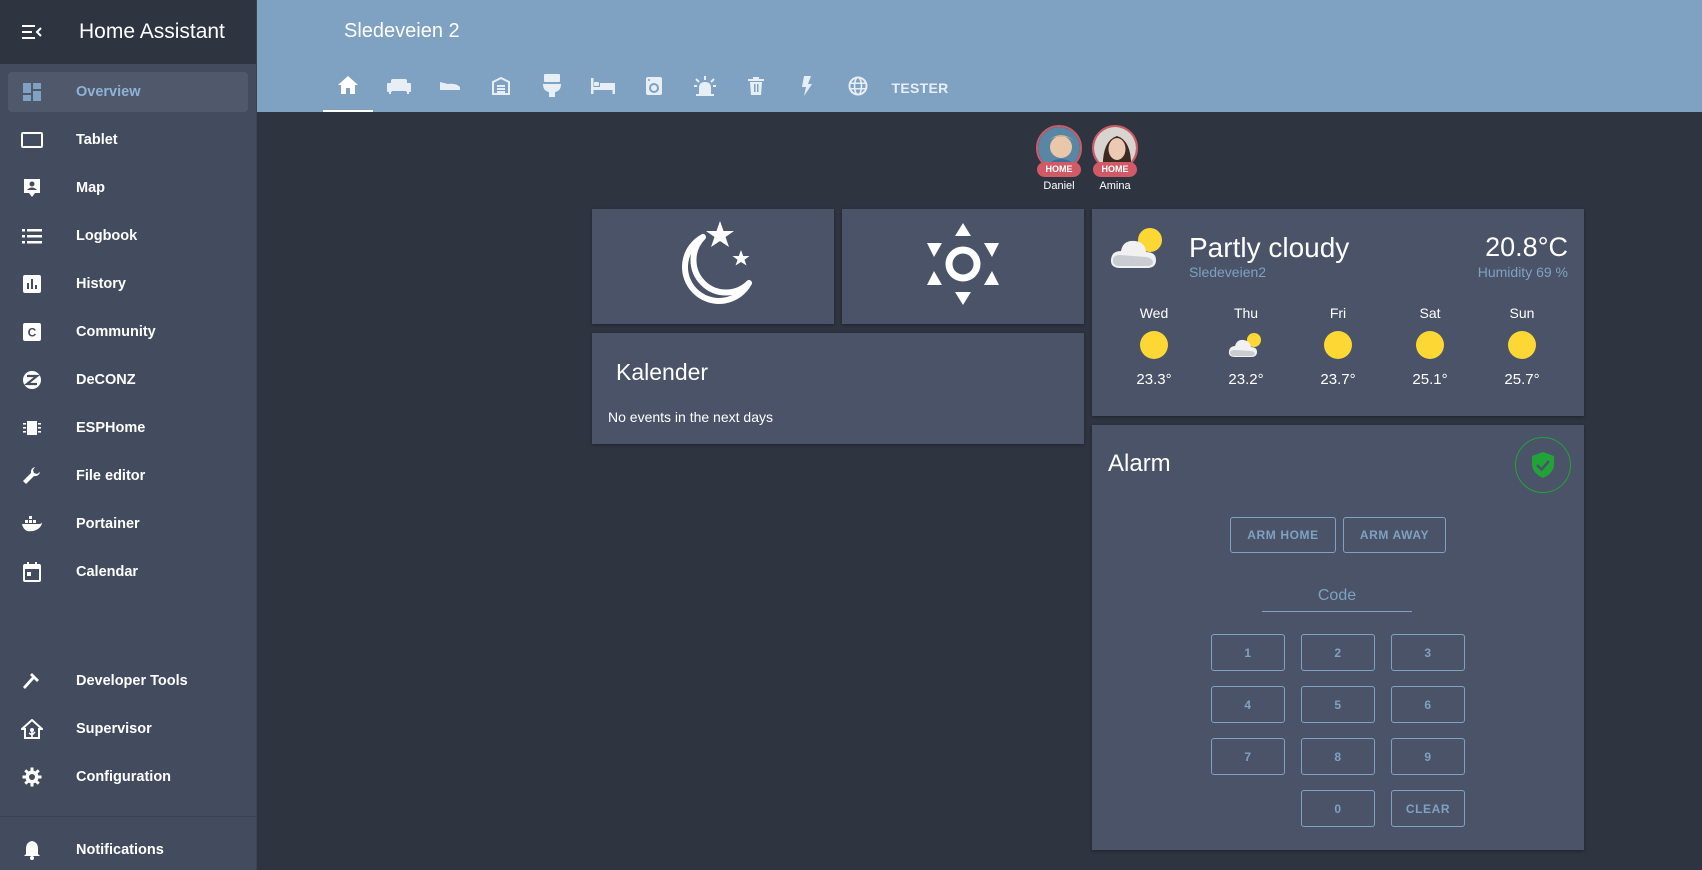 The image size is (1702, 870). What do you see at coordinates (1059, 169) in the screenshot?
I see `status-badge: HOME` at bounding box center [1059, 169].